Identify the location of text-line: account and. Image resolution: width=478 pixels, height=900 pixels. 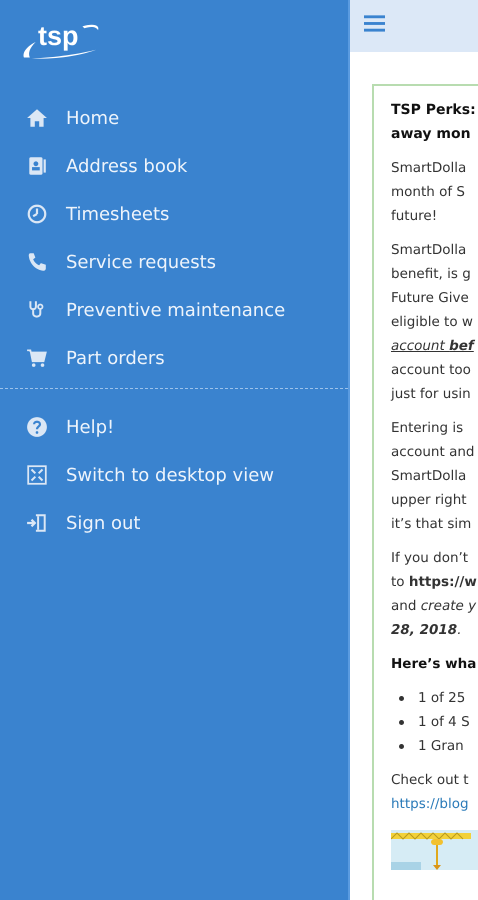
(432, 452).